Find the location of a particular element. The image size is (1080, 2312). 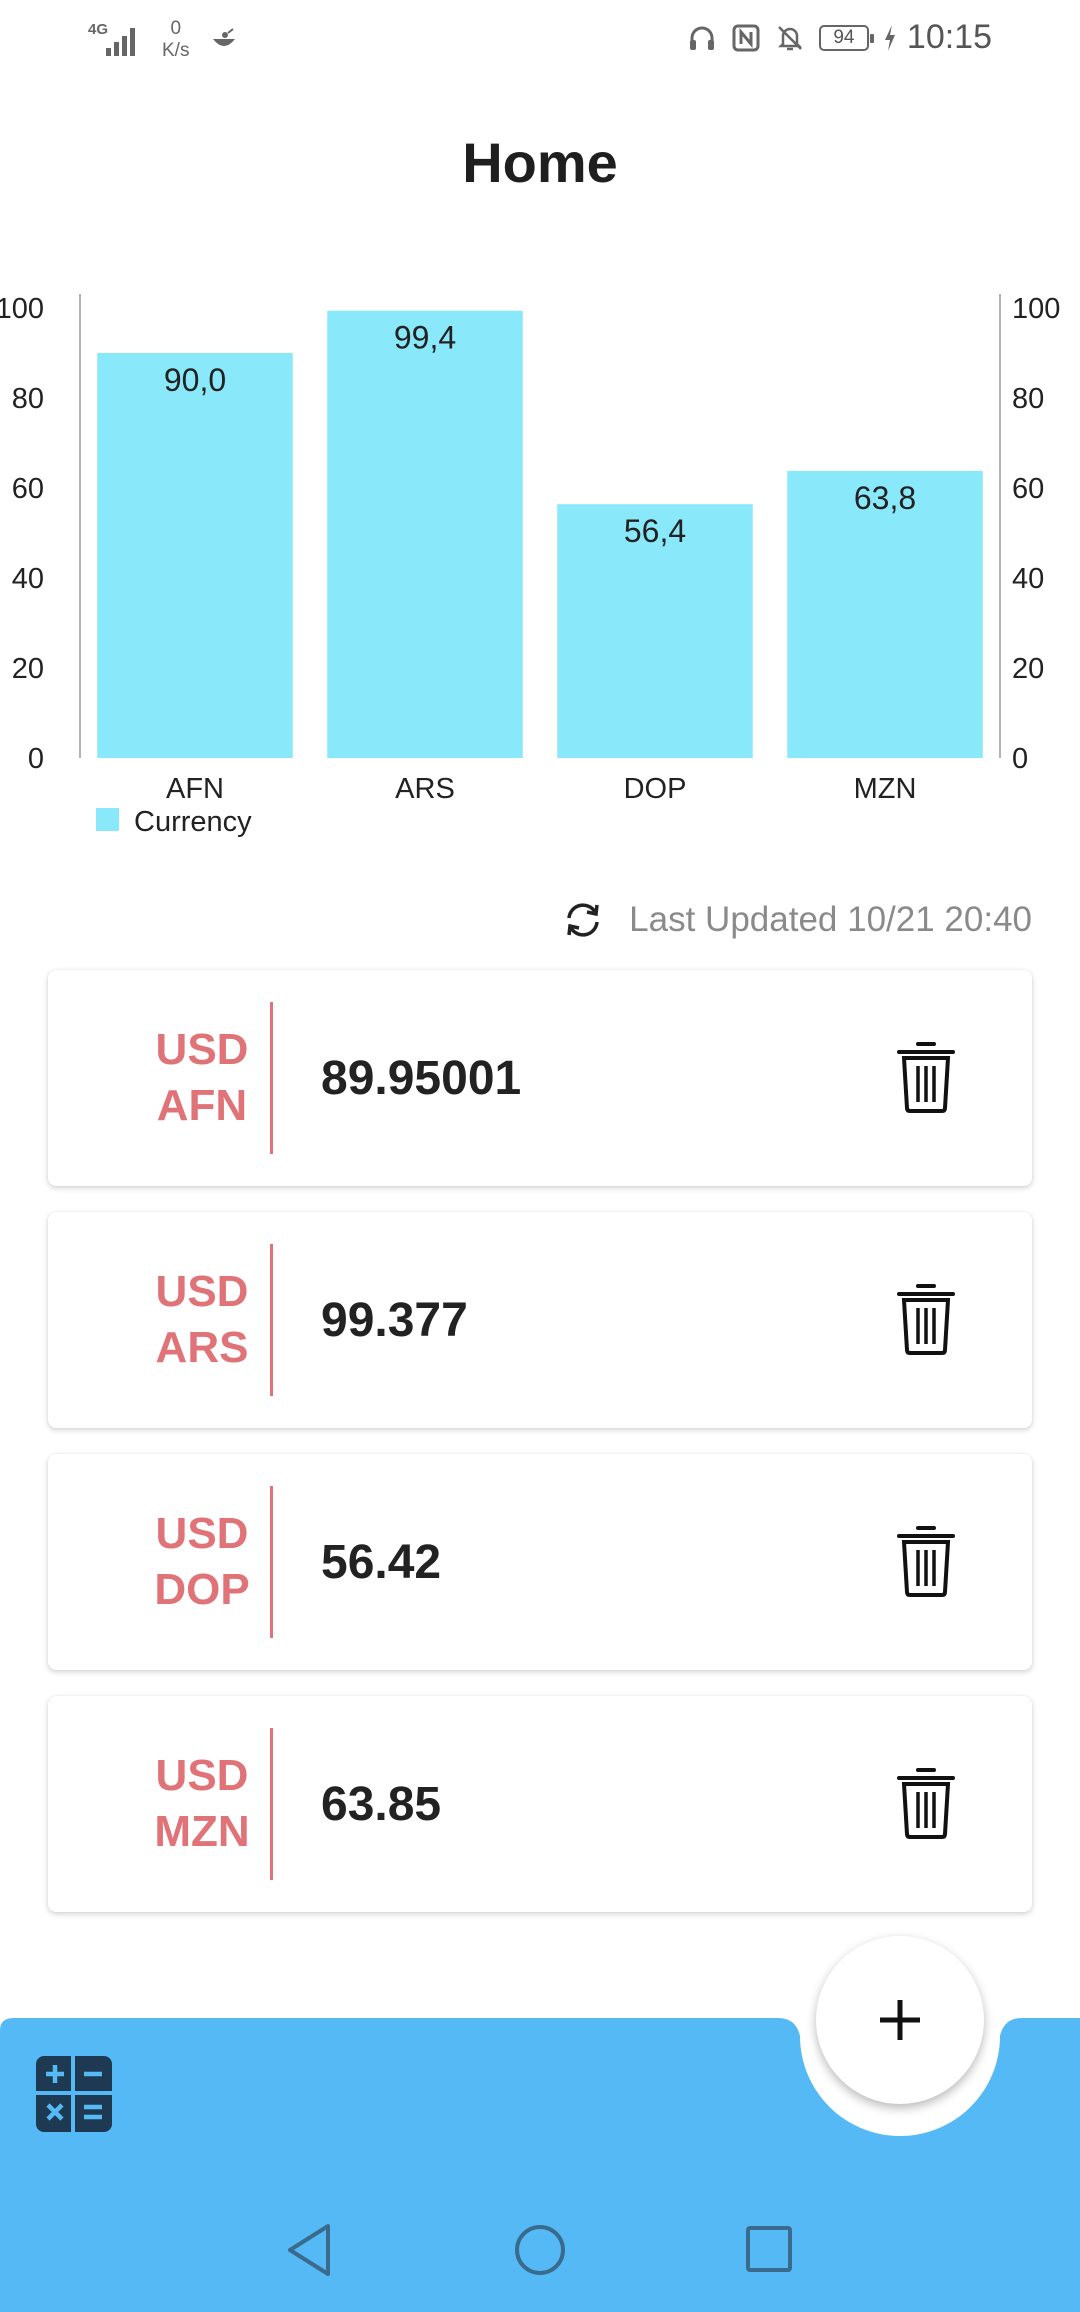

legend-swatch is located at coordinates (107, 819).